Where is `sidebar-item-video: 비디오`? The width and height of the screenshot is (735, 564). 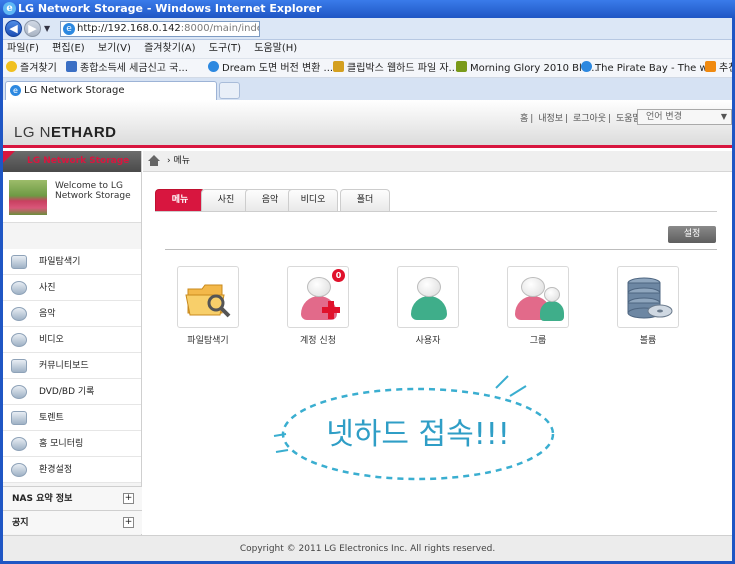
sidebar-item-video: 비디오 is located at coordinates (72, 340).